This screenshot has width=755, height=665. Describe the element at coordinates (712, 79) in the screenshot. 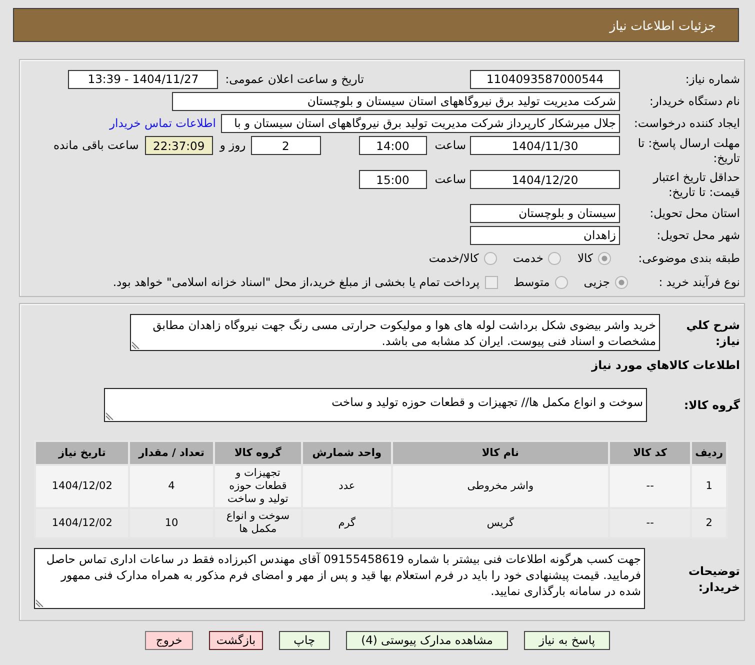

I see `need-number-label: شماره نیاز:` at that location.